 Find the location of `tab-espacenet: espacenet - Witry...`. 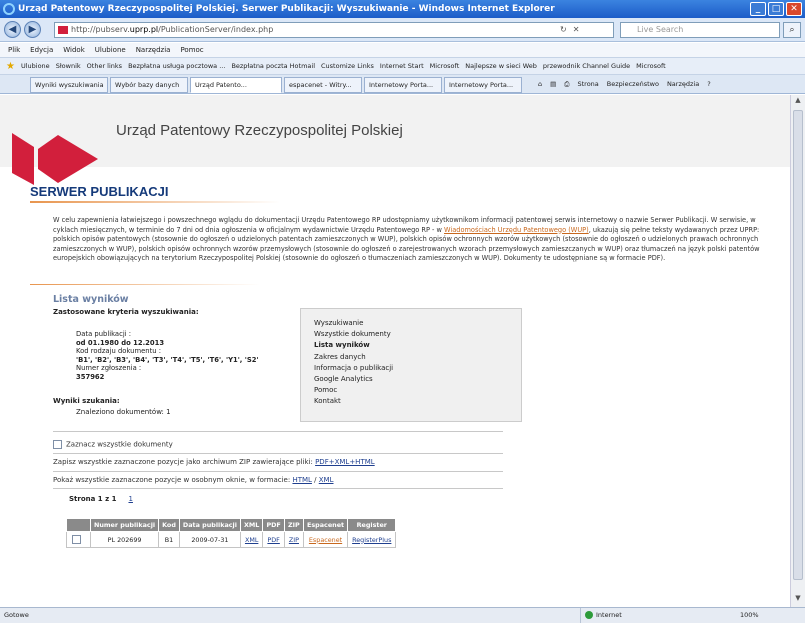

tab-espacenet: espacenet - Witry... is located at coordinates (323, 85).